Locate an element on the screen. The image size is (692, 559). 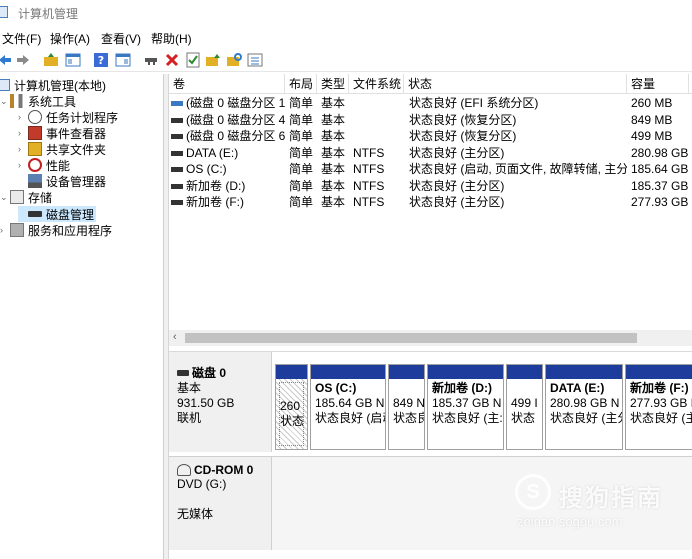
tree-item-storage: ⌄ 存储 is located at coordinates (26, 197).